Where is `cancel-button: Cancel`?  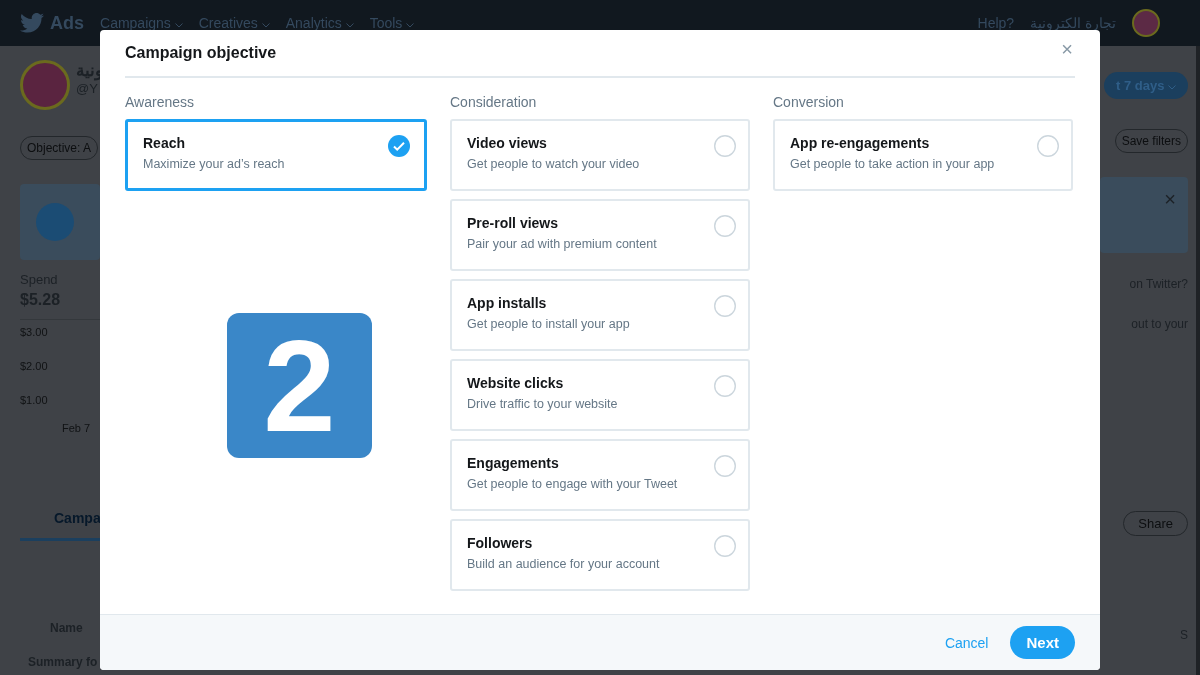 cancel-button: Cancel is located at coordinates (966, 642).